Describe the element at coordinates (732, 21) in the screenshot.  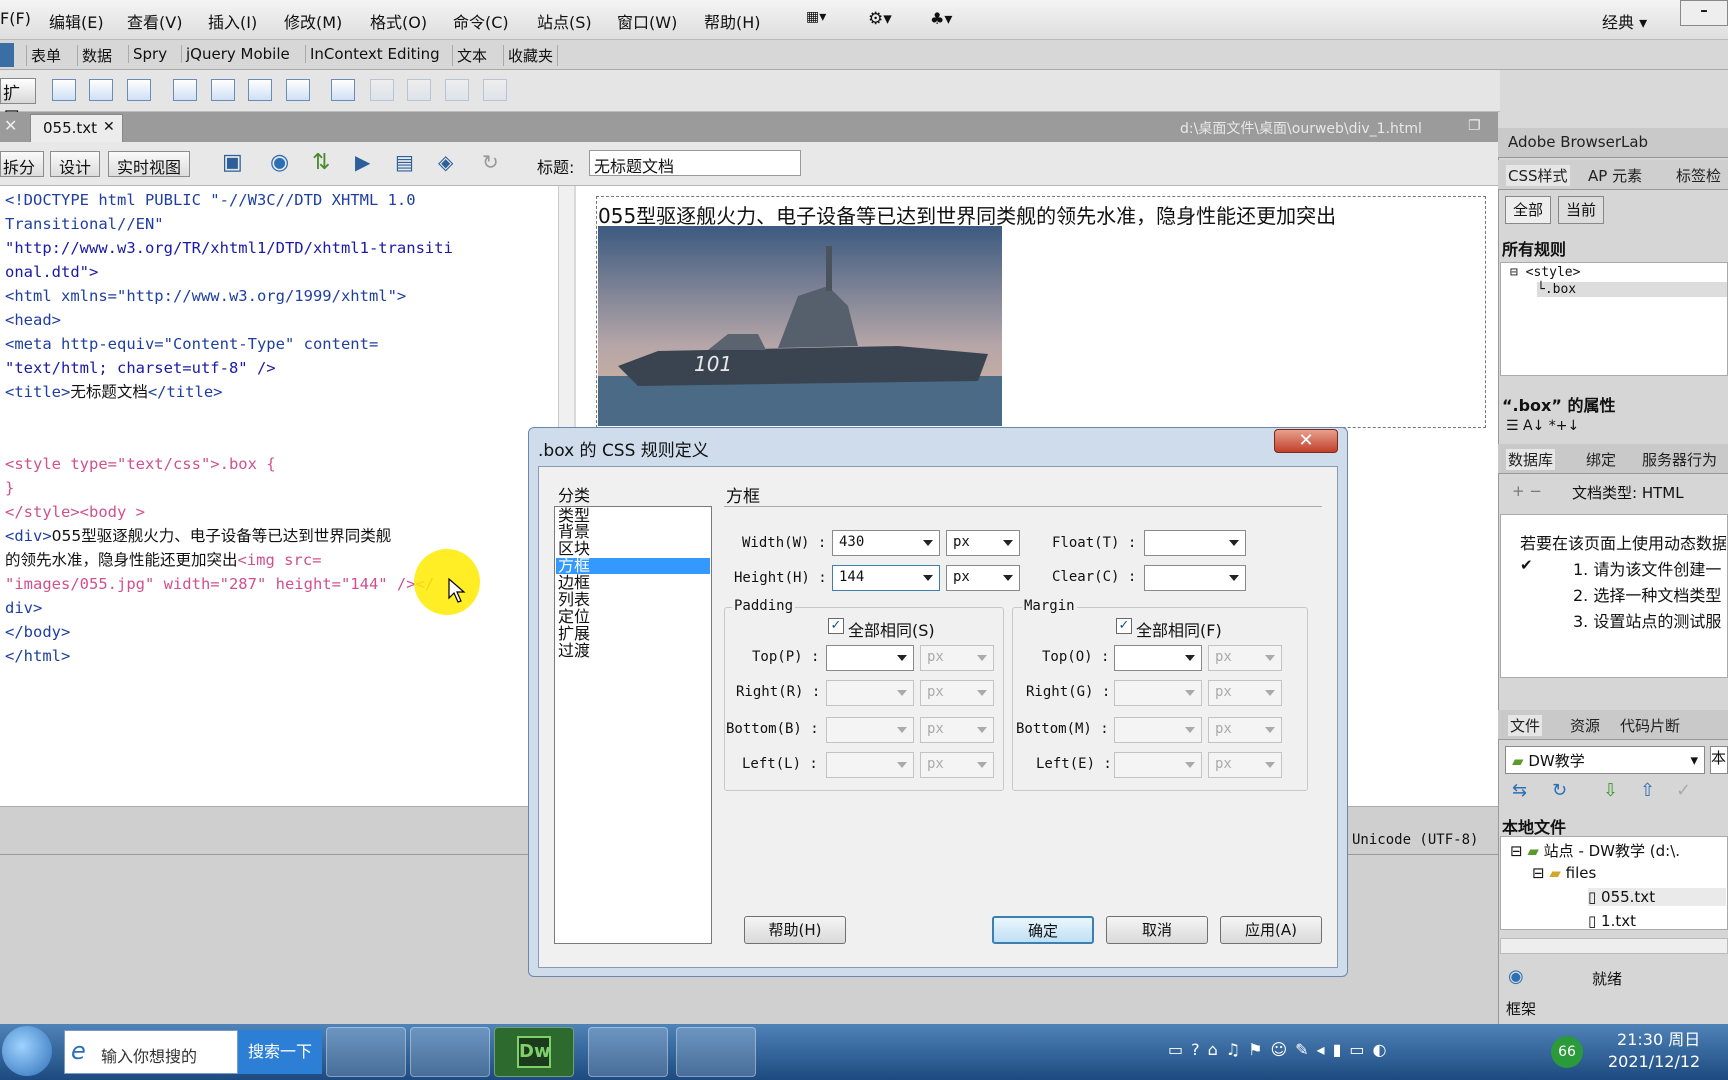
I see `menu-help: 帮助(H)` at that location.